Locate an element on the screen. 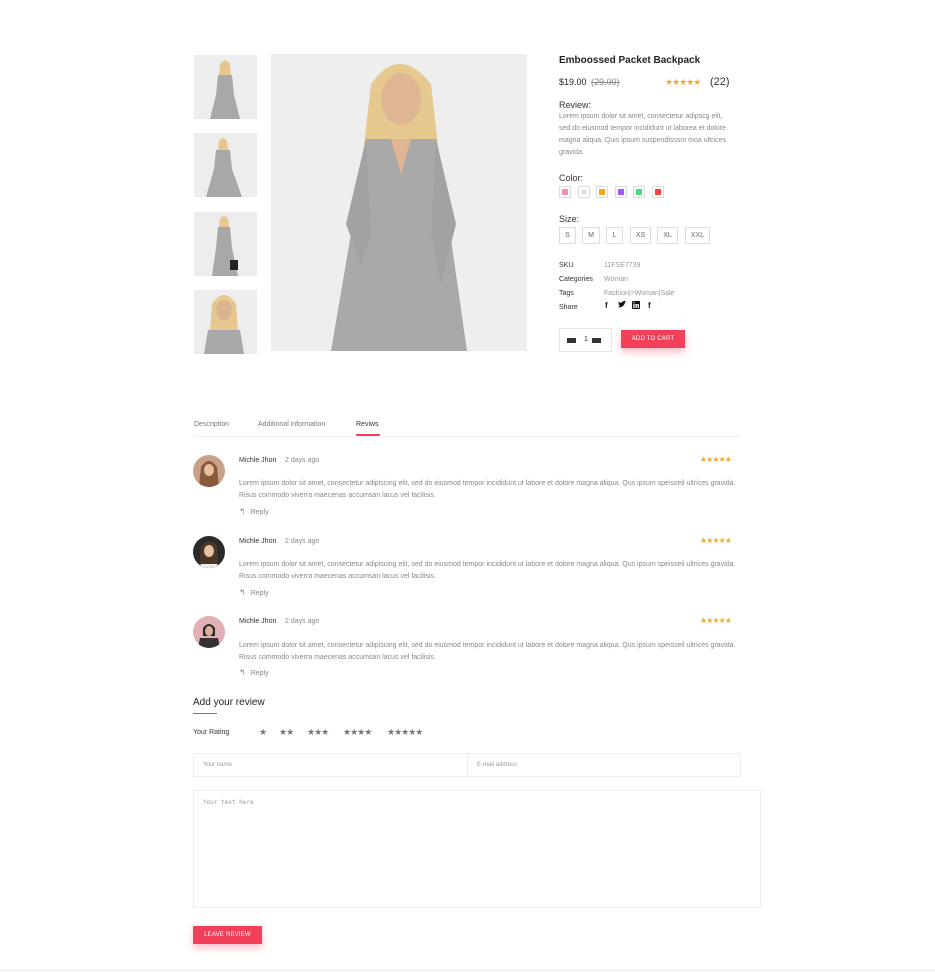 This screenshot has height=972, width=935. rating-option-4: ★★★★ is located at coordinates (357, 732).